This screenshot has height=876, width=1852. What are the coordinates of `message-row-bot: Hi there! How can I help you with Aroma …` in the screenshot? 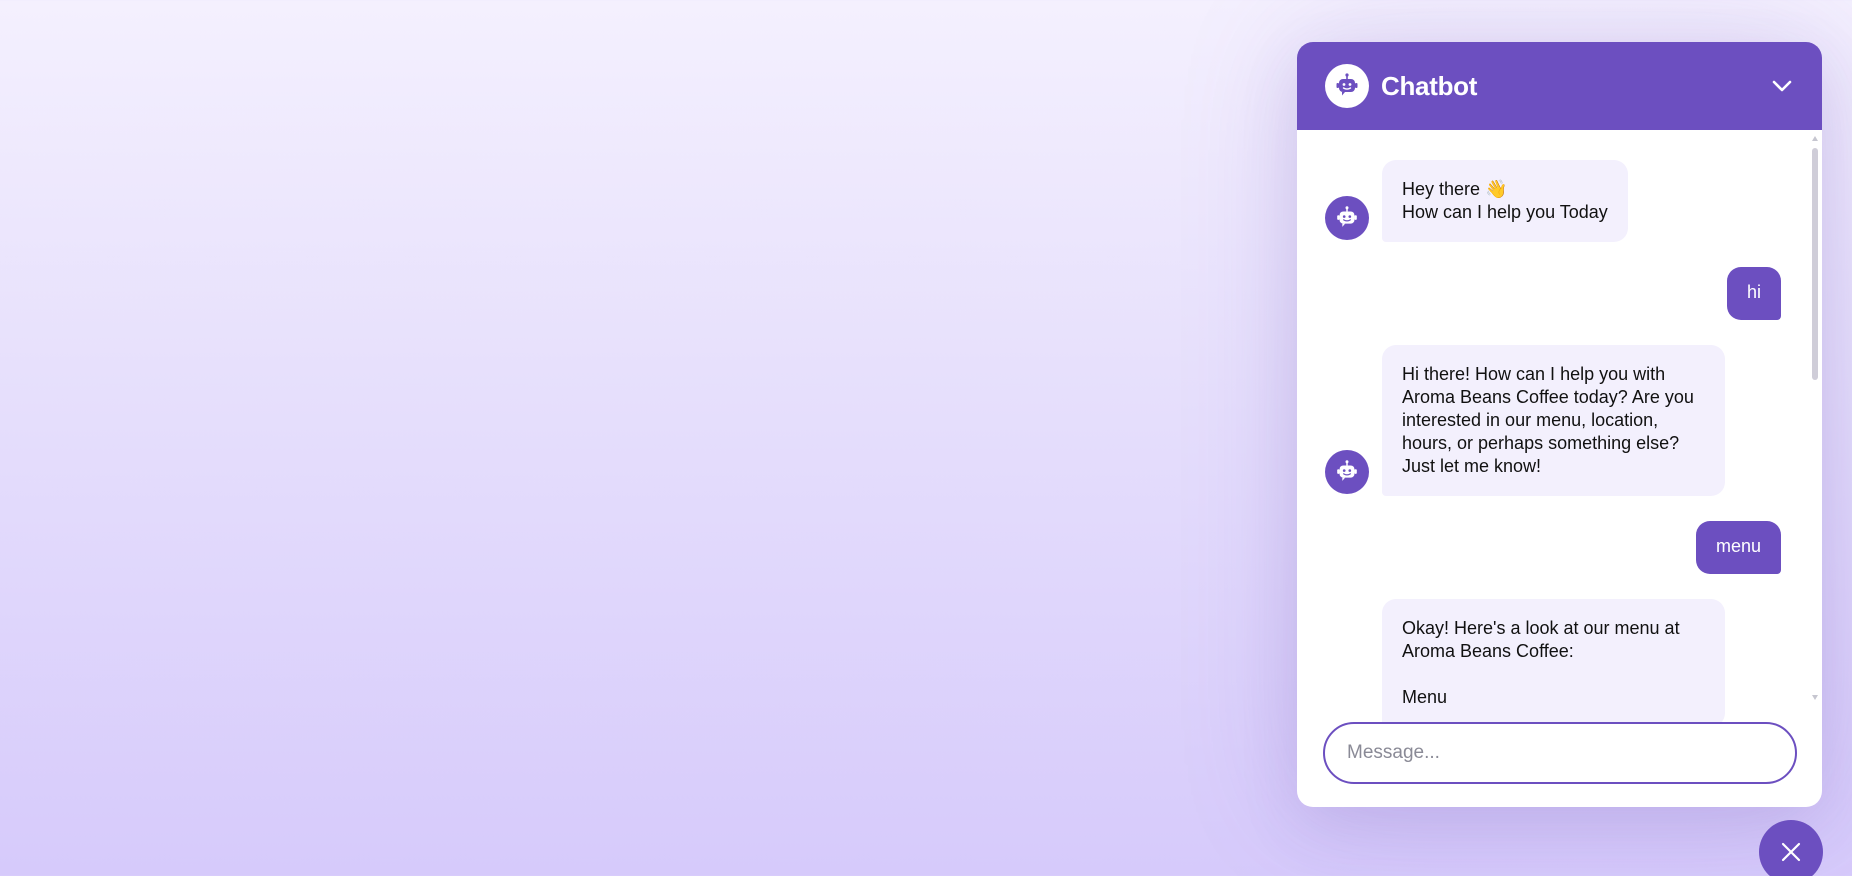 It's located at (1553, 420).